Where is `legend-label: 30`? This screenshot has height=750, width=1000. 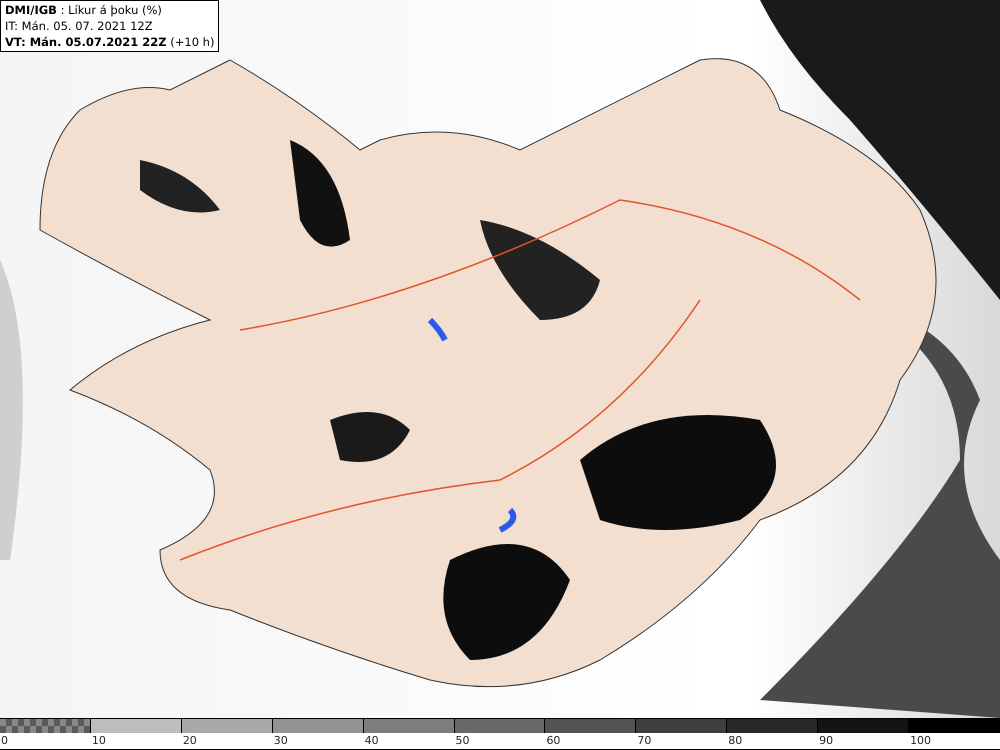
legend-label: 30 is located at coordinates (280, 741).